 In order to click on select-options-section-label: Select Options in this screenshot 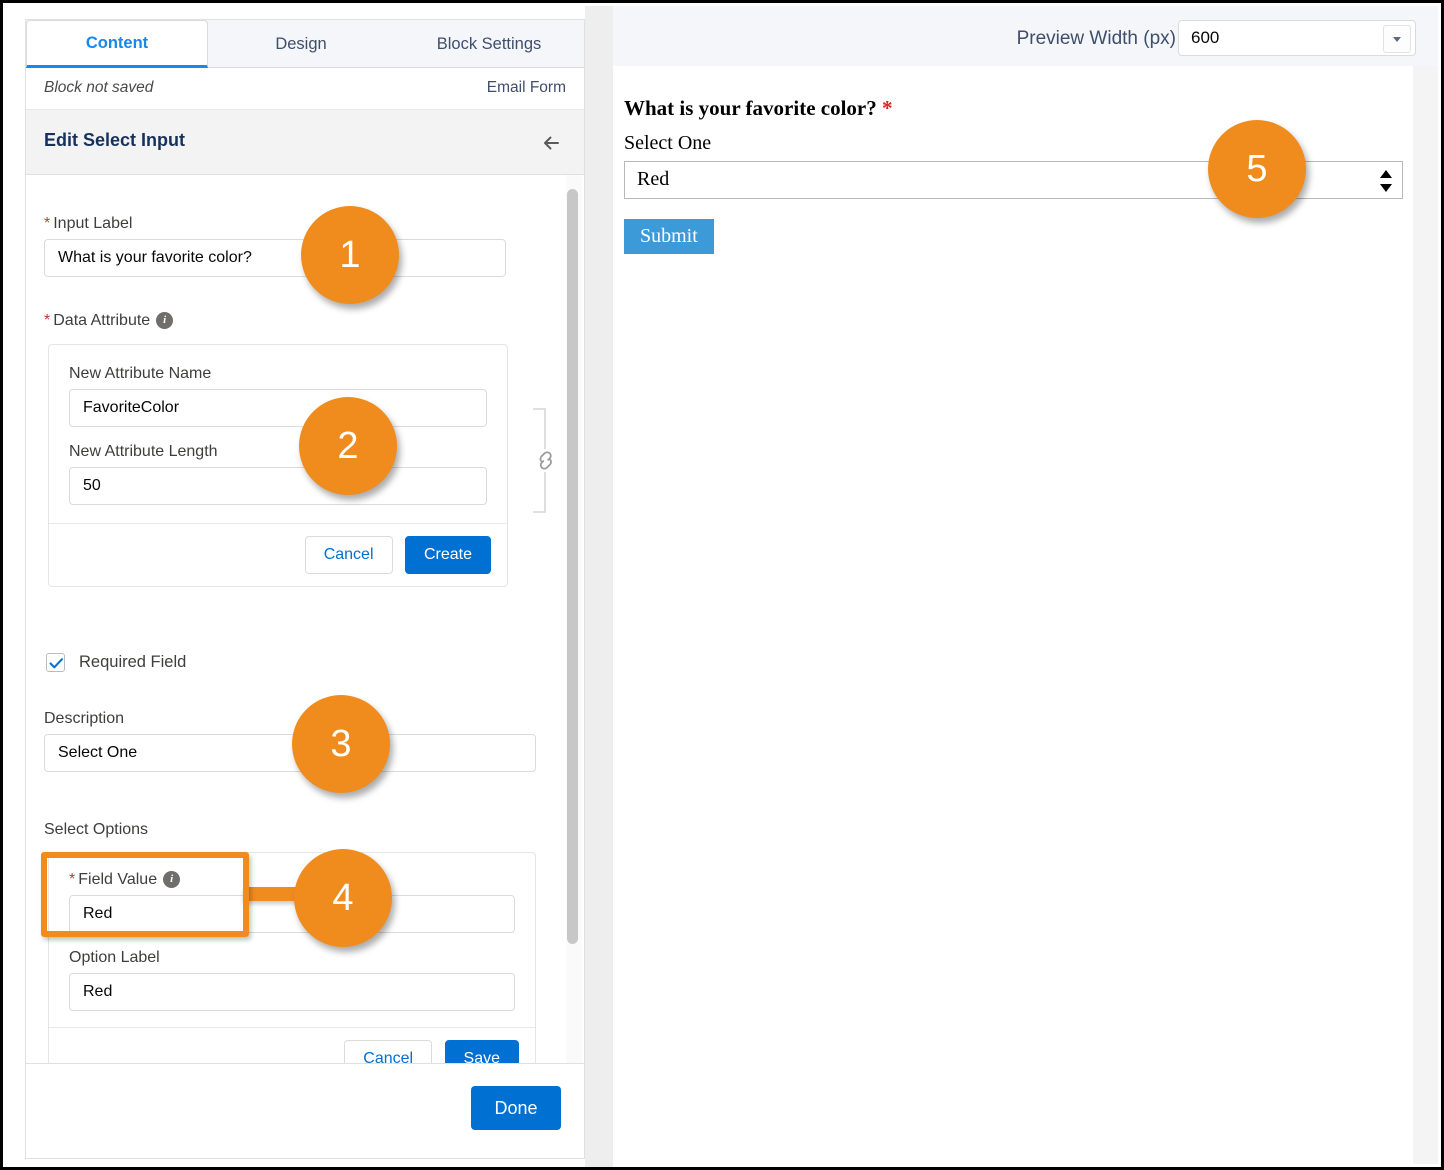, I will do `click(96, 829)`.